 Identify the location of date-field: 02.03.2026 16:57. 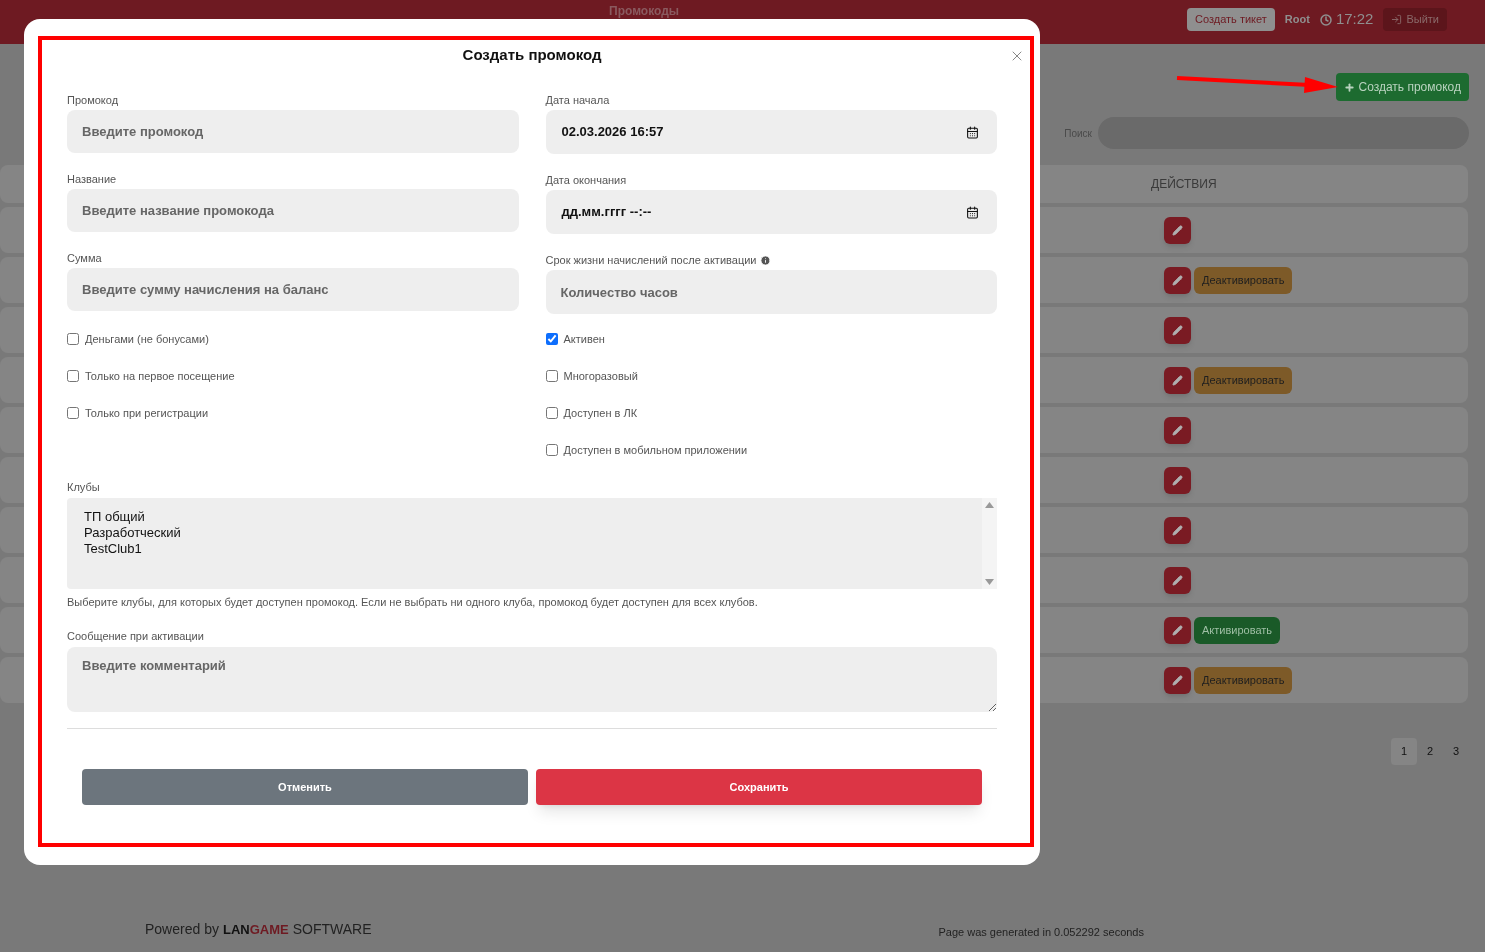
(771, 132).